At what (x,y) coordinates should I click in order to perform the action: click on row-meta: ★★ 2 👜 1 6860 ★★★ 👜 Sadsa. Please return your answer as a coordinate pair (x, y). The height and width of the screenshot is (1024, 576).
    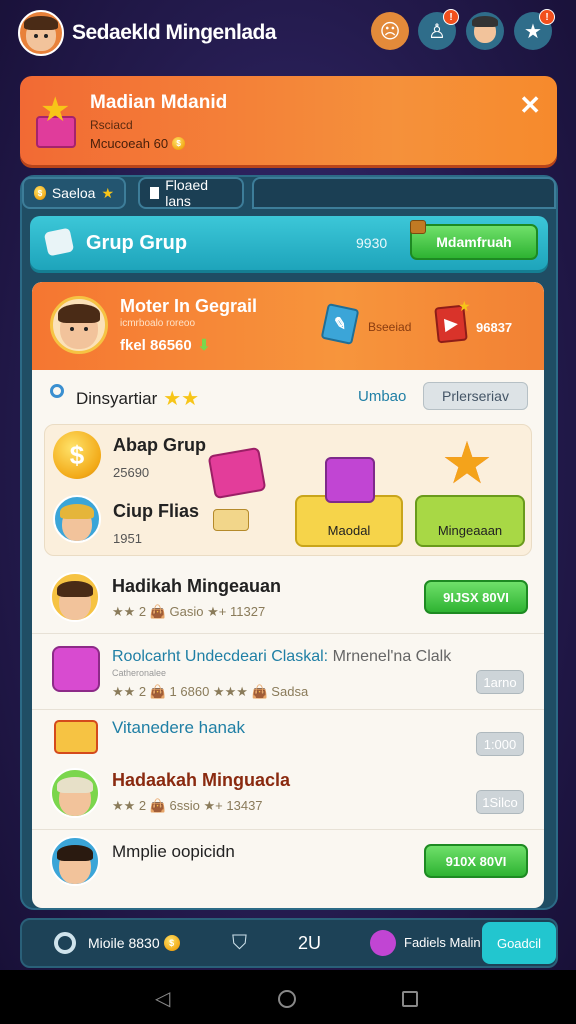
    Looking at the image, I should click on (210, 691).